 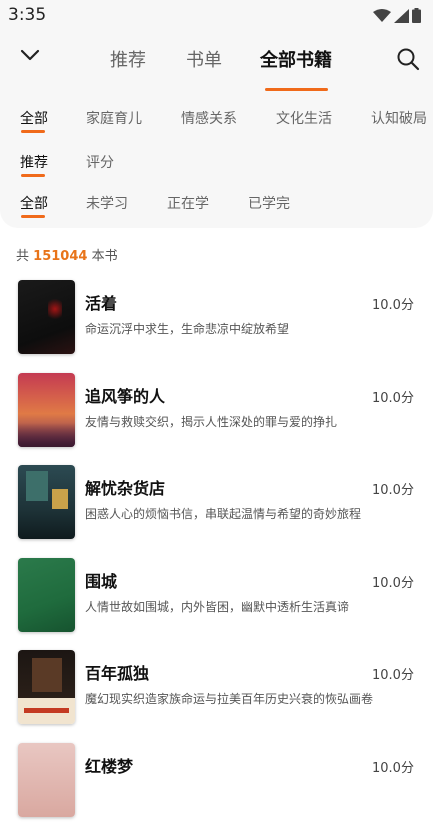 I want to click on book-description: 命运沉浮中求生，生命悲凉中绽放希望, so click(x=187, y=329).